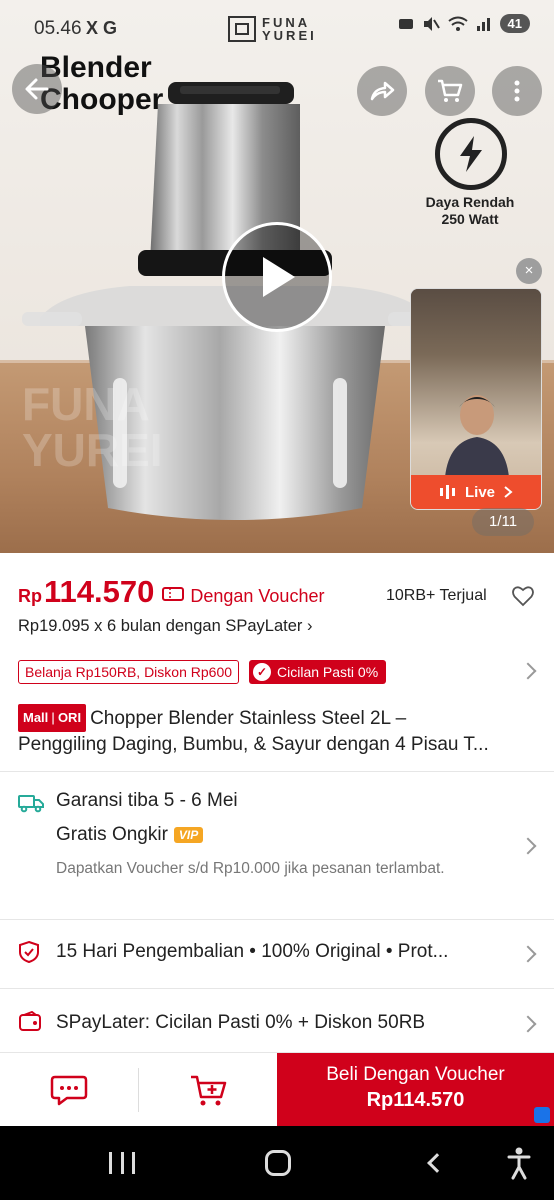 This screenshot has width=554, height=1200. I want to click on status-indicators: 41, so click(464, 23).